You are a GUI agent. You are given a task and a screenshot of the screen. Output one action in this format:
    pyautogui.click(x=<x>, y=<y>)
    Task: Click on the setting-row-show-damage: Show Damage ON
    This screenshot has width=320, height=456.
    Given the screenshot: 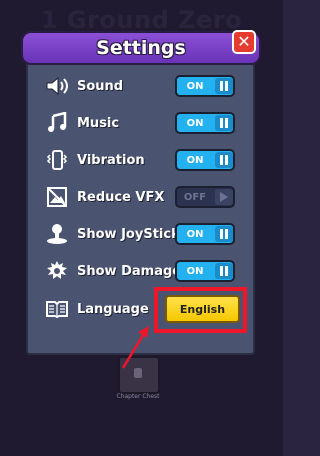 What is the action you would take?
    pyautogui.click(x=144, y=271)
    